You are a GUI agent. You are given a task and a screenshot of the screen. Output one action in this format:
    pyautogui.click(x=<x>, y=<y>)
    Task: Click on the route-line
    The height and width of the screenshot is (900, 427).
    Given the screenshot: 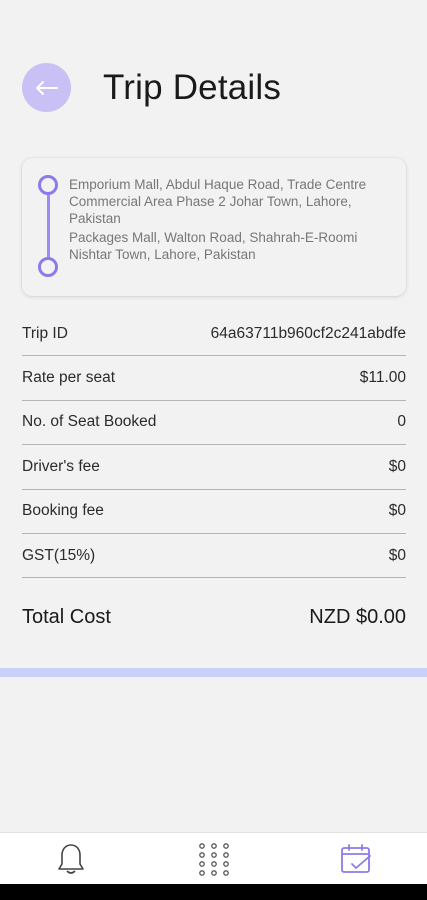 What is the action you would take?
    pyautogui.click(x=48, y=226)
    